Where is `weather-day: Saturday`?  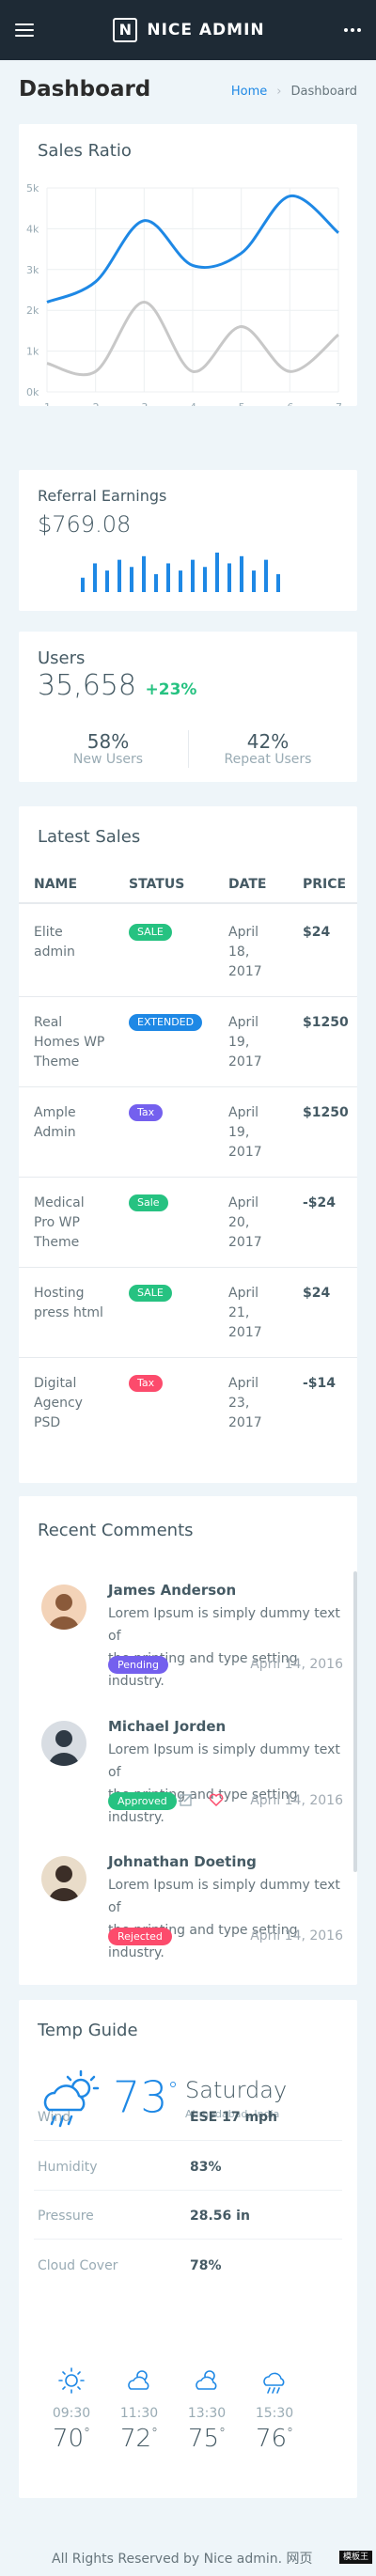
weather-day: Saturday is located at coordinates (236, 2090).